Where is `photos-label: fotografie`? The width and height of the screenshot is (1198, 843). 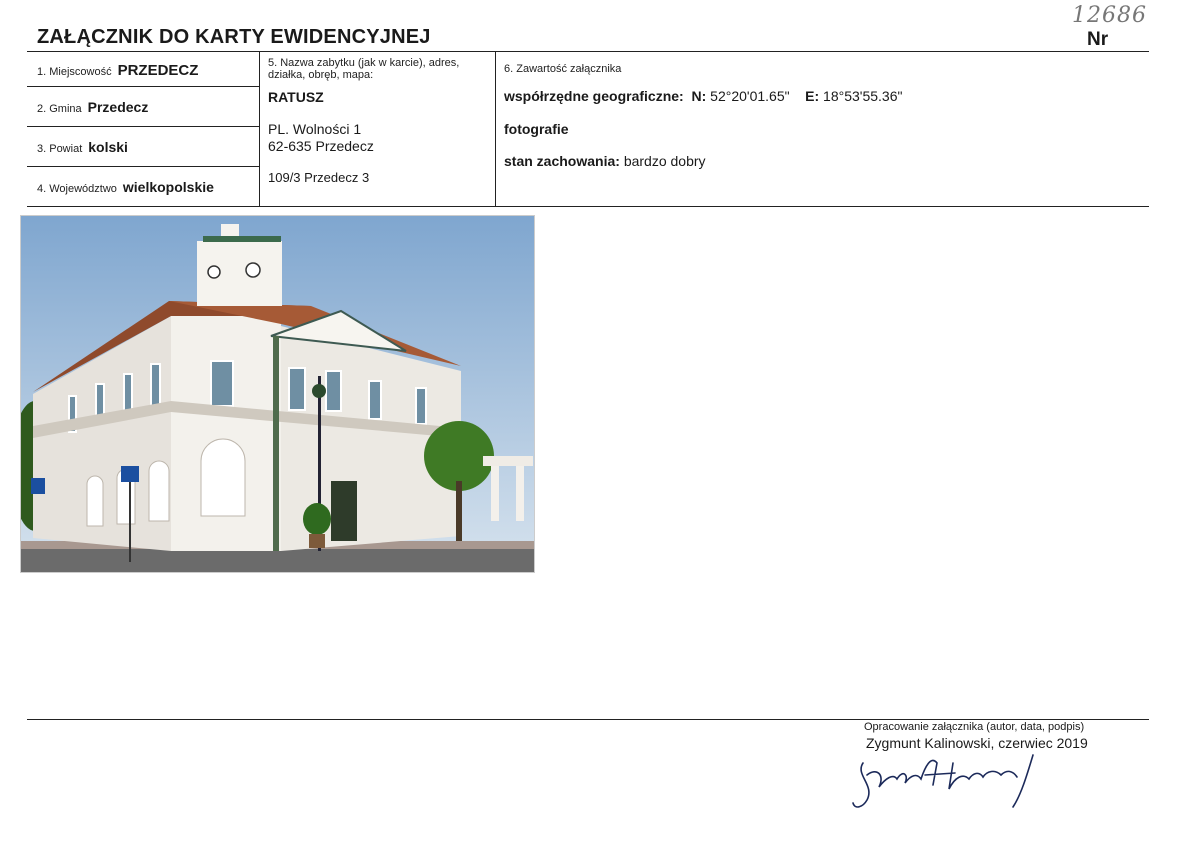
photos-label: fotografie is located at coordinates (536, 129).